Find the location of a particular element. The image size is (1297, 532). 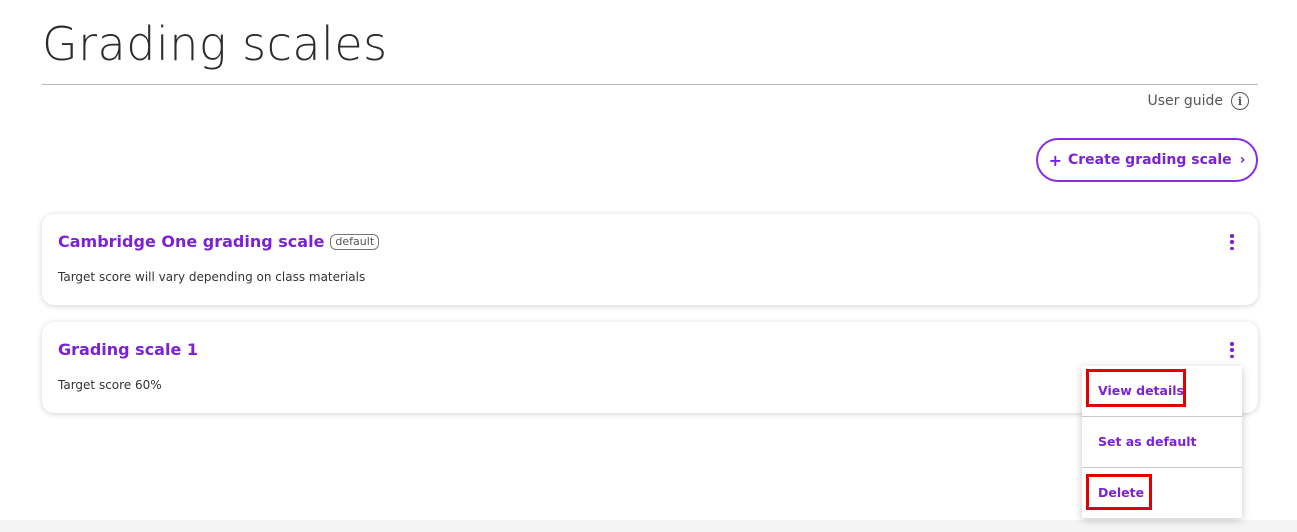

grading-scale-title: Grading scale 1 is located at coordinates (128, 349).